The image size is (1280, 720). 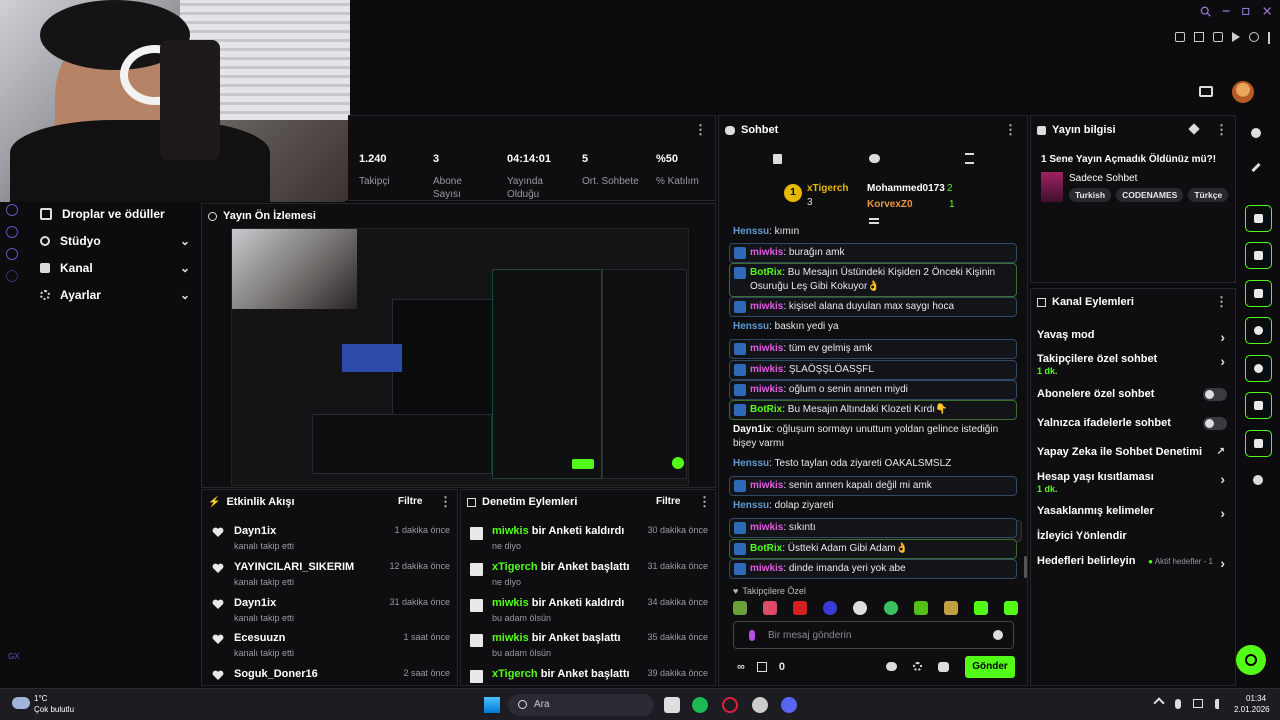 I want to click on channel-action-item: Hesap yaşı kısıtlaması 1 dk. ›, so click(x=1132, y=482).